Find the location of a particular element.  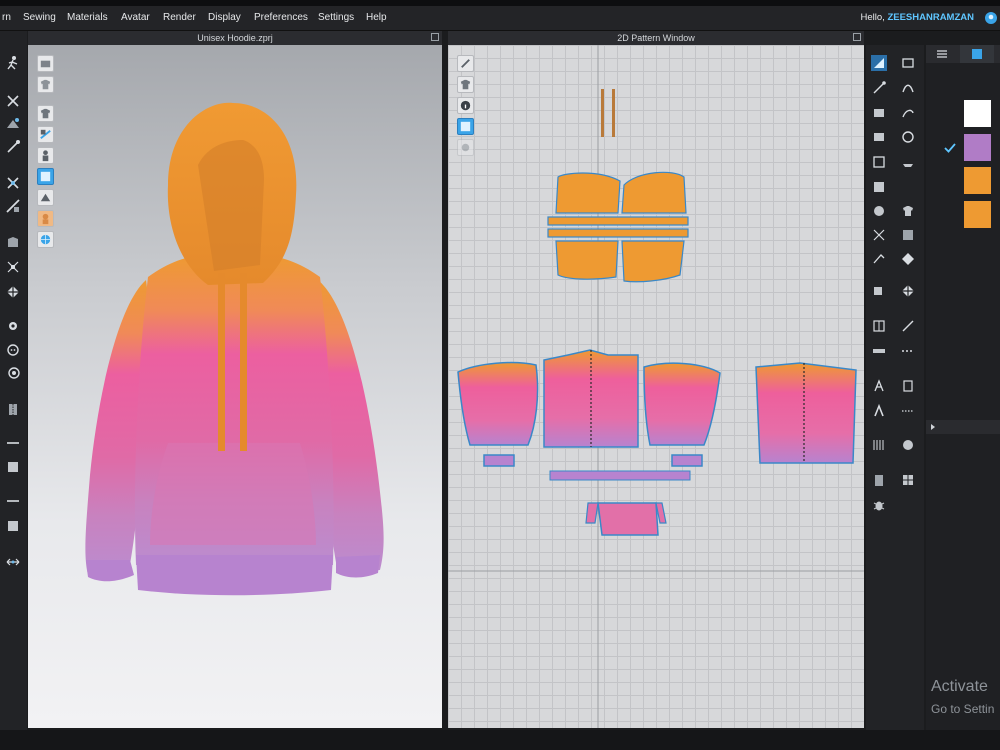

dashed-line-icon is located at coordinates (908, 351).